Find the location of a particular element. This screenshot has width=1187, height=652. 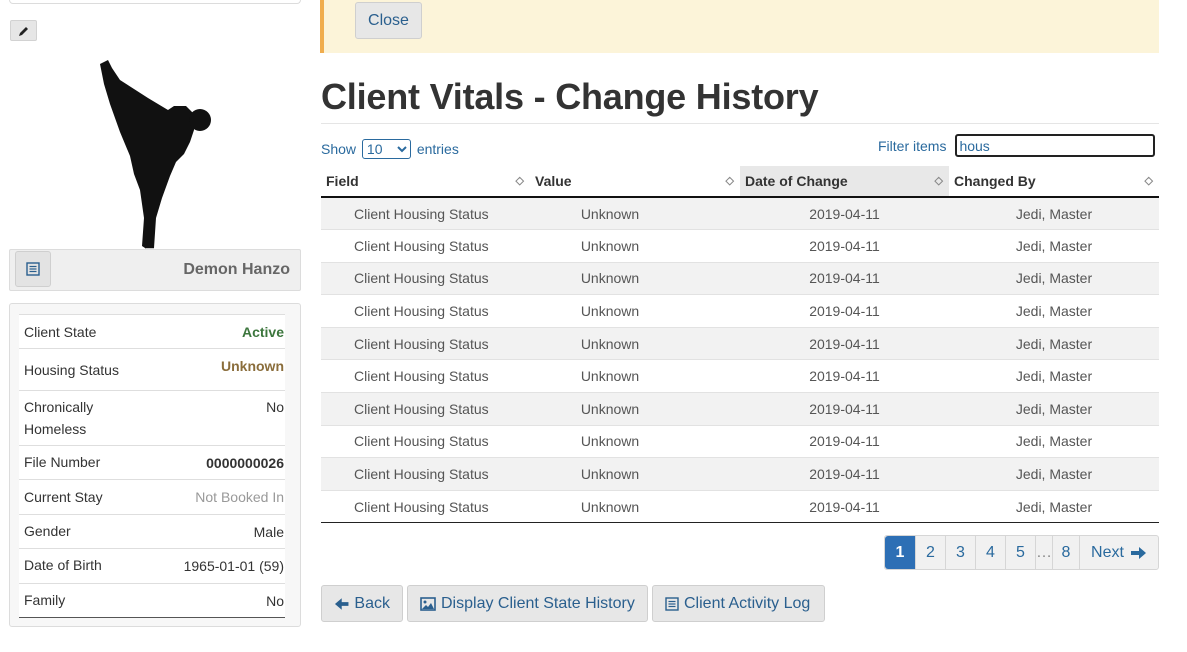

page-size-control: Show 10 entries is located at coordinates (390, 149).